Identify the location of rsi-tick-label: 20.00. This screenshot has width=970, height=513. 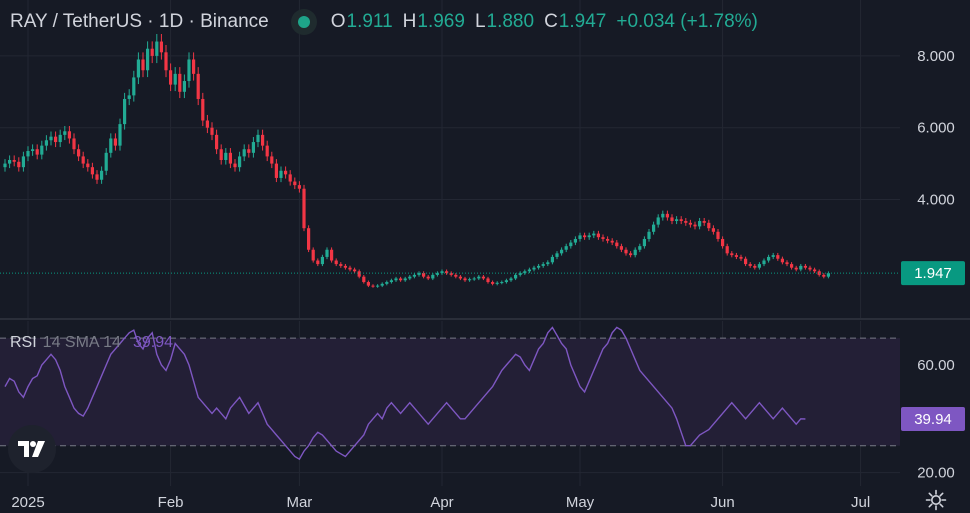
(936, 473).